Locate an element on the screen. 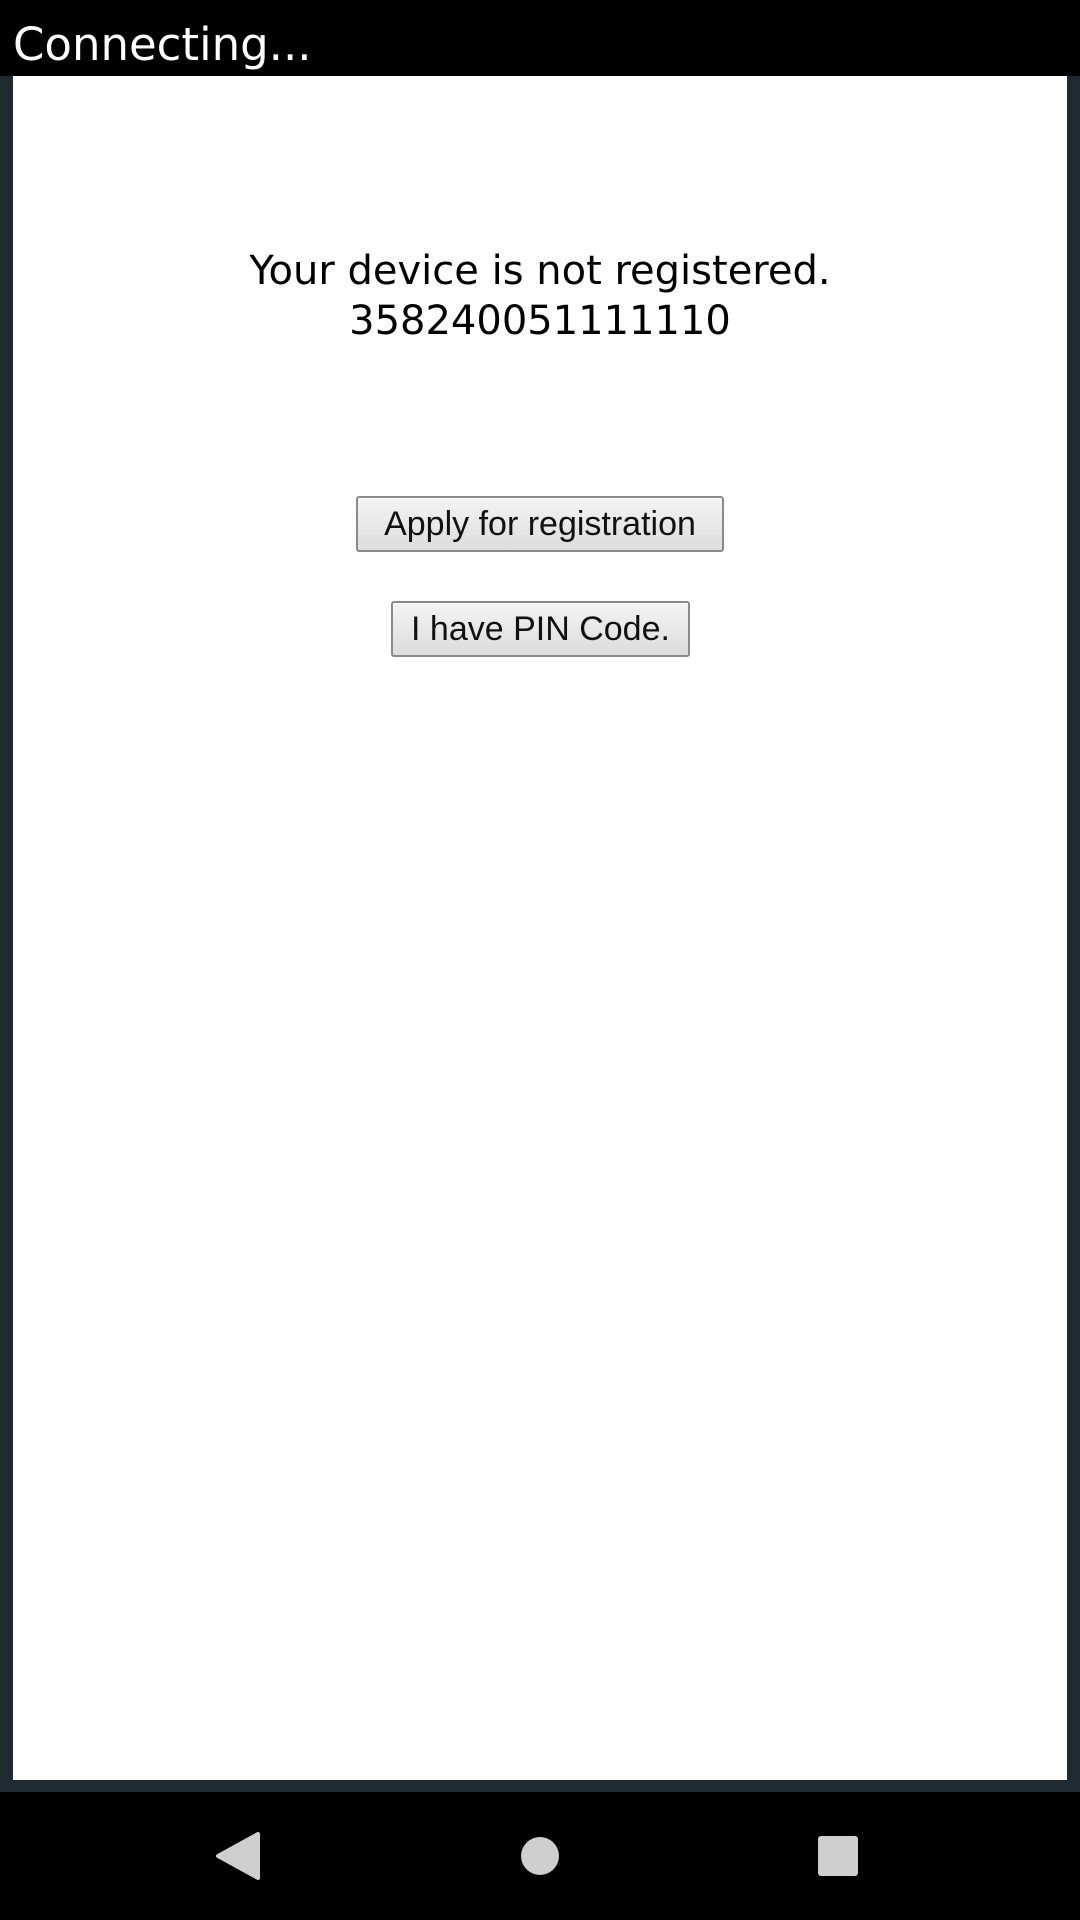  have-pin-code-button: I have PIN Code. is located at coordinates (540, 629).